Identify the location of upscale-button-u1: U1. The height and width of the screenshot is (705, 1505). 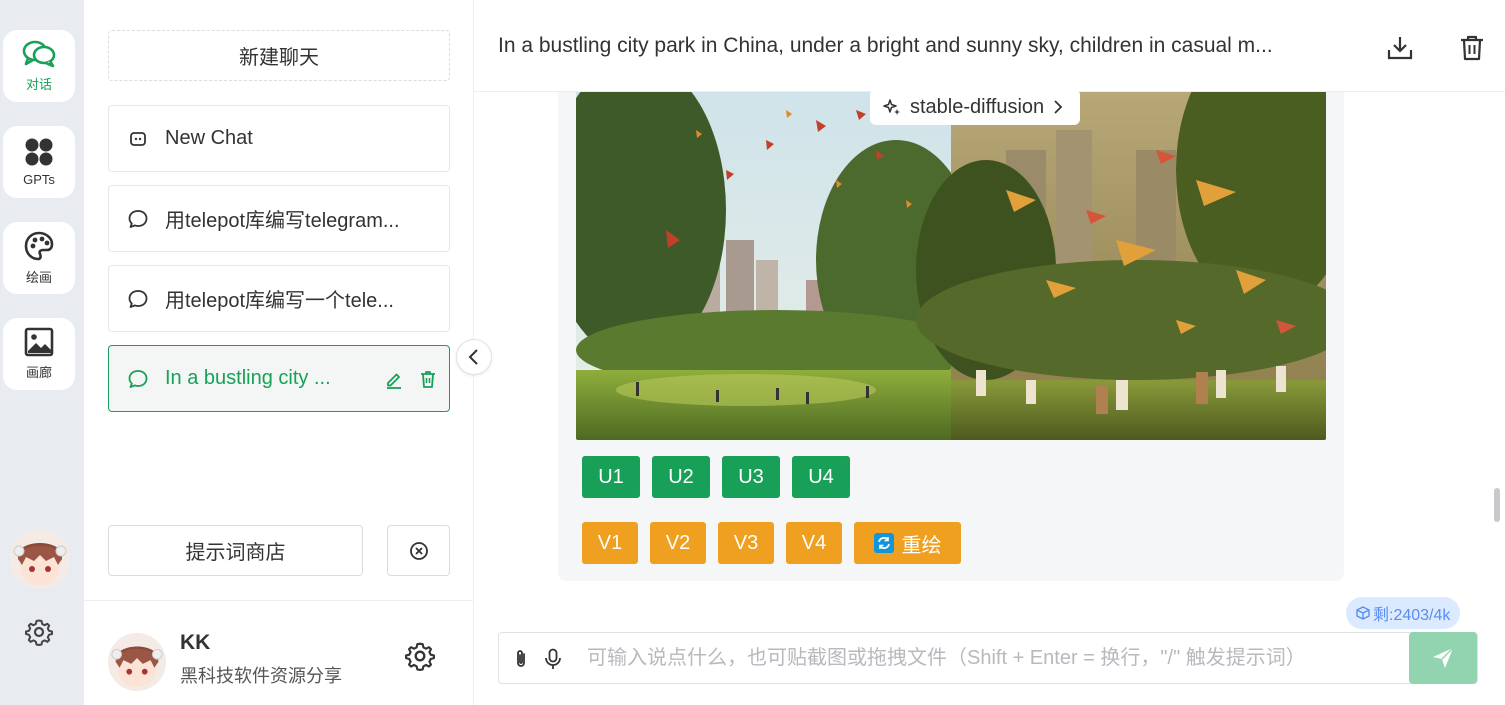
(611, 477).